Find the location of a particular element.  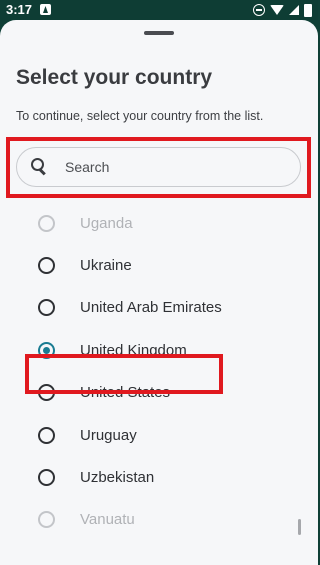

wifi-icon is located at coordinates (277, 10).